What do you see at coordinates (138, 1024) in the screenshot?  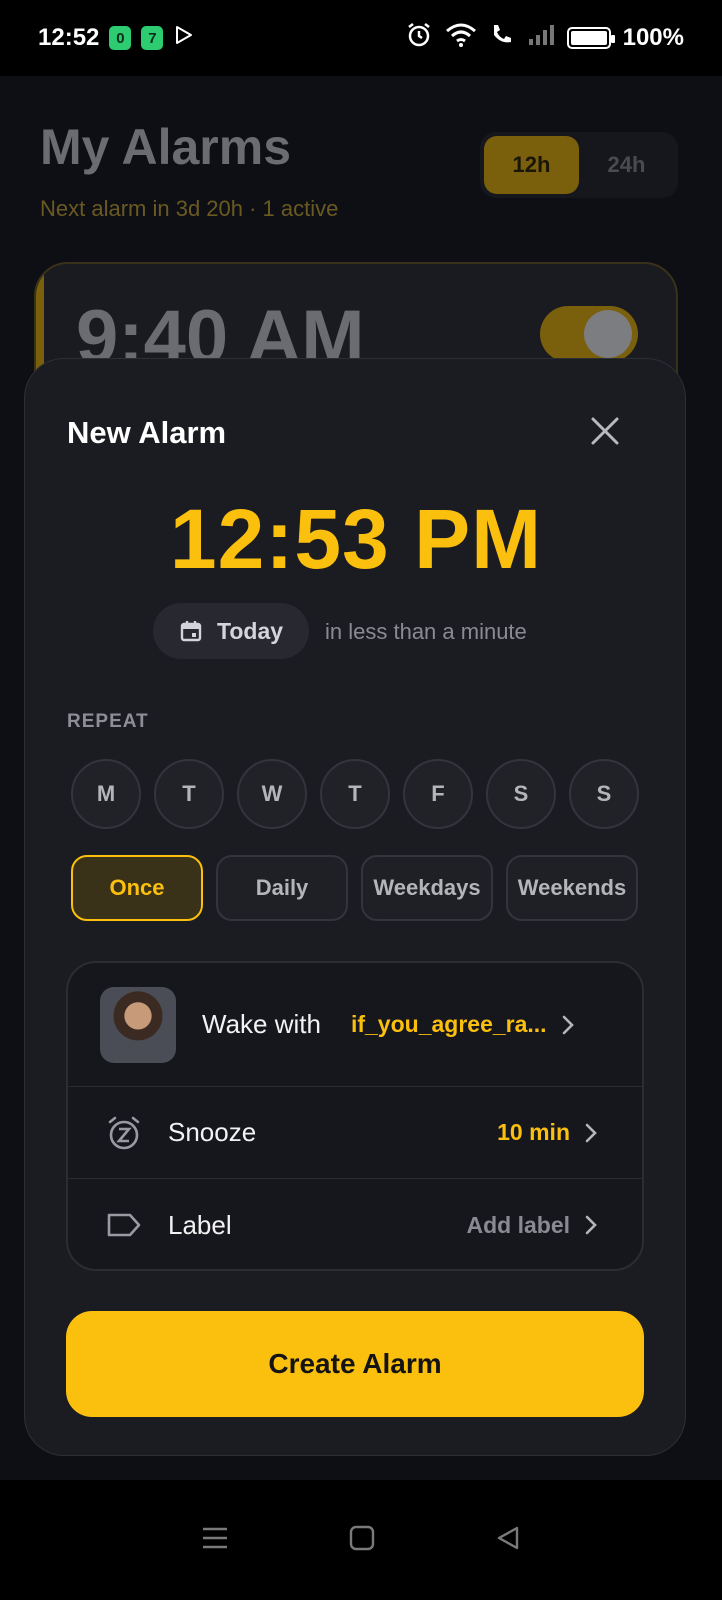 I see `wake-media-thumbnail` at bounding box center [138, 1024].